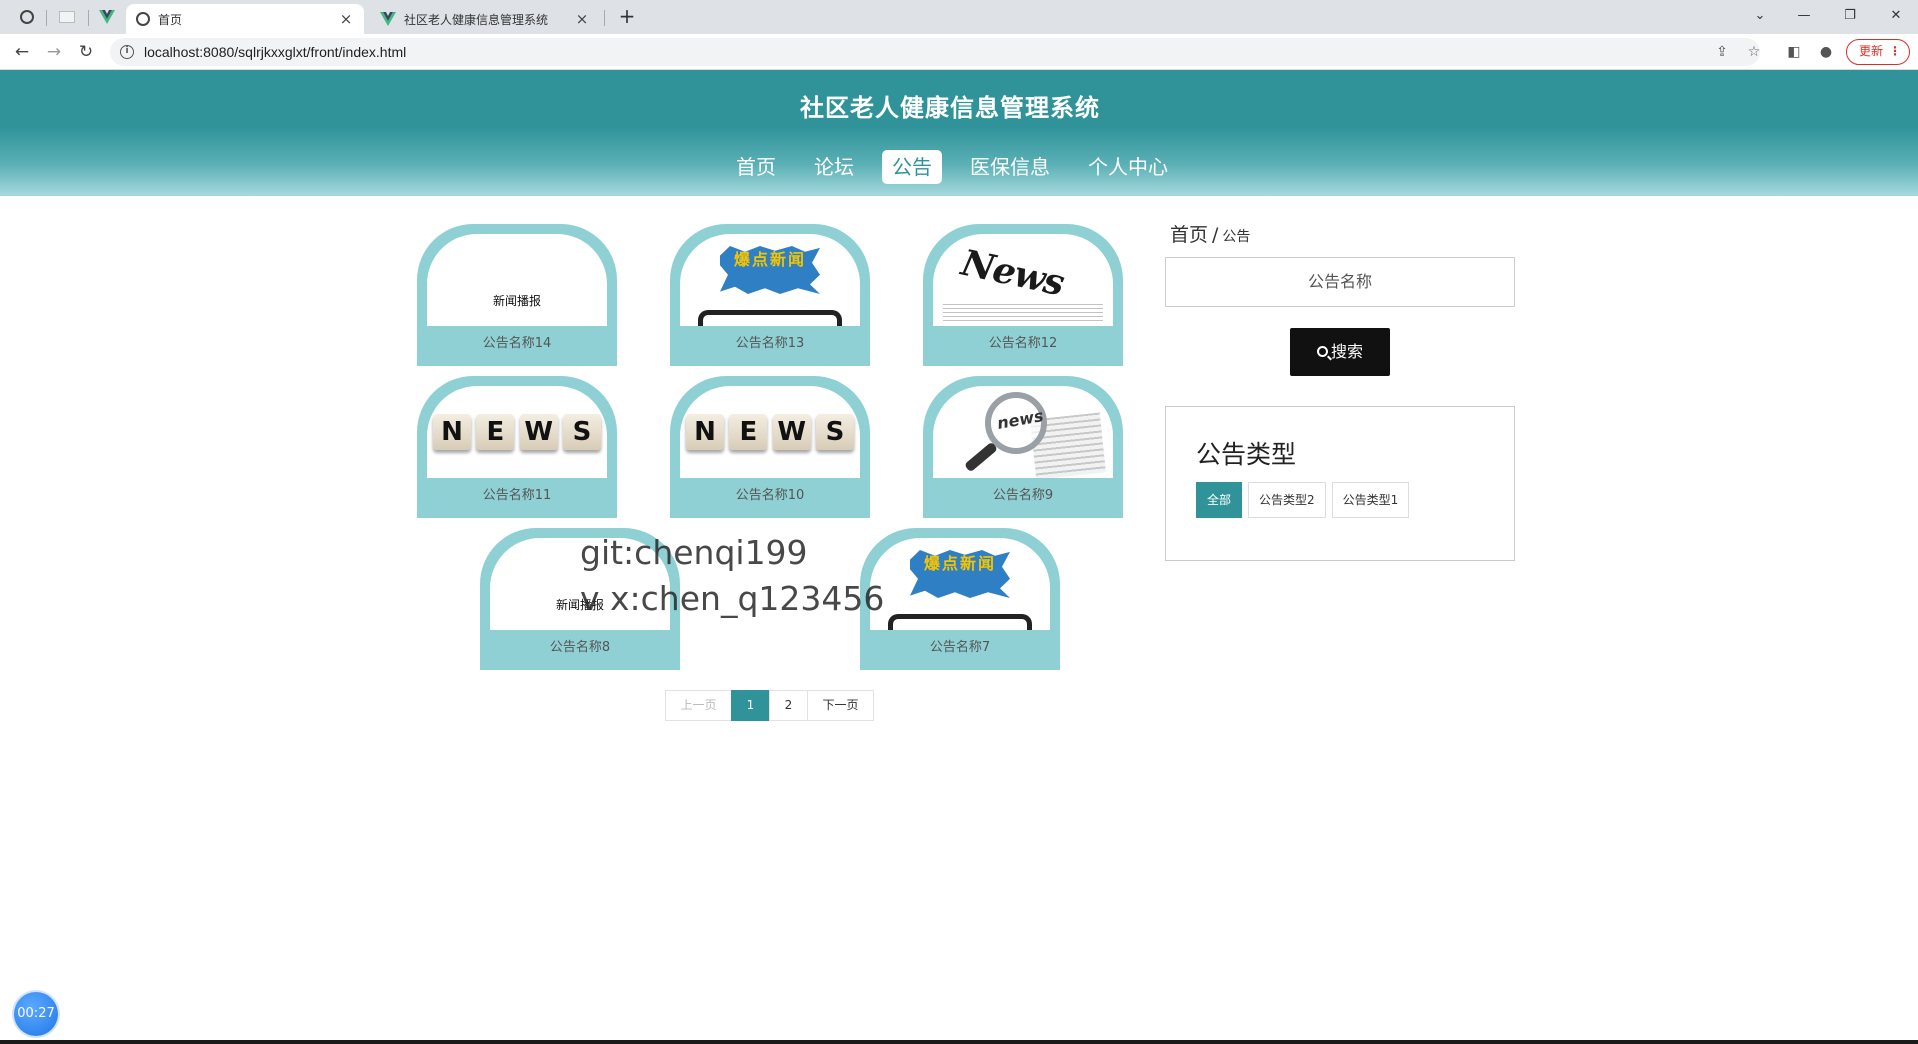 The height and width of the screenshot is (1044, 1918). What do you see at coordinates (950, 167) in the screenshot?
I see `main-nav: 首页 论坛 公告 医保信息 个人中心` at bounding box center [950, 167].